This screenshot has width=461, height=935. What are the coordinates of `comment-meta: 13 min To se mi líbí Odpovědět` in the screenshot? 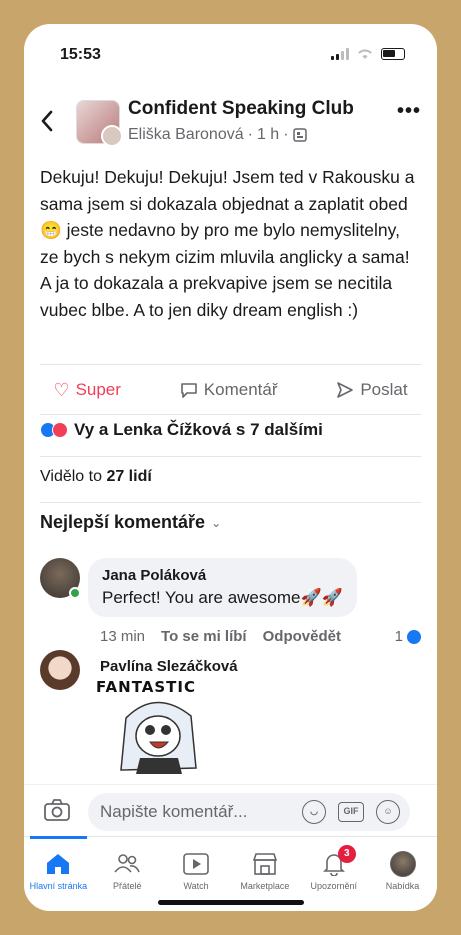 It's located at (220, 636).